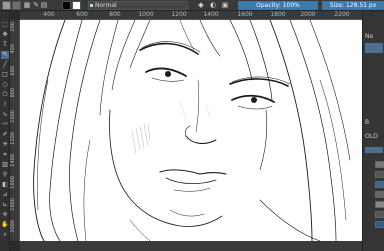 The image size is (384, 251). Describe the element at coordinates (5, 45) in the screenshot. I see `text-icon: T` at that location.